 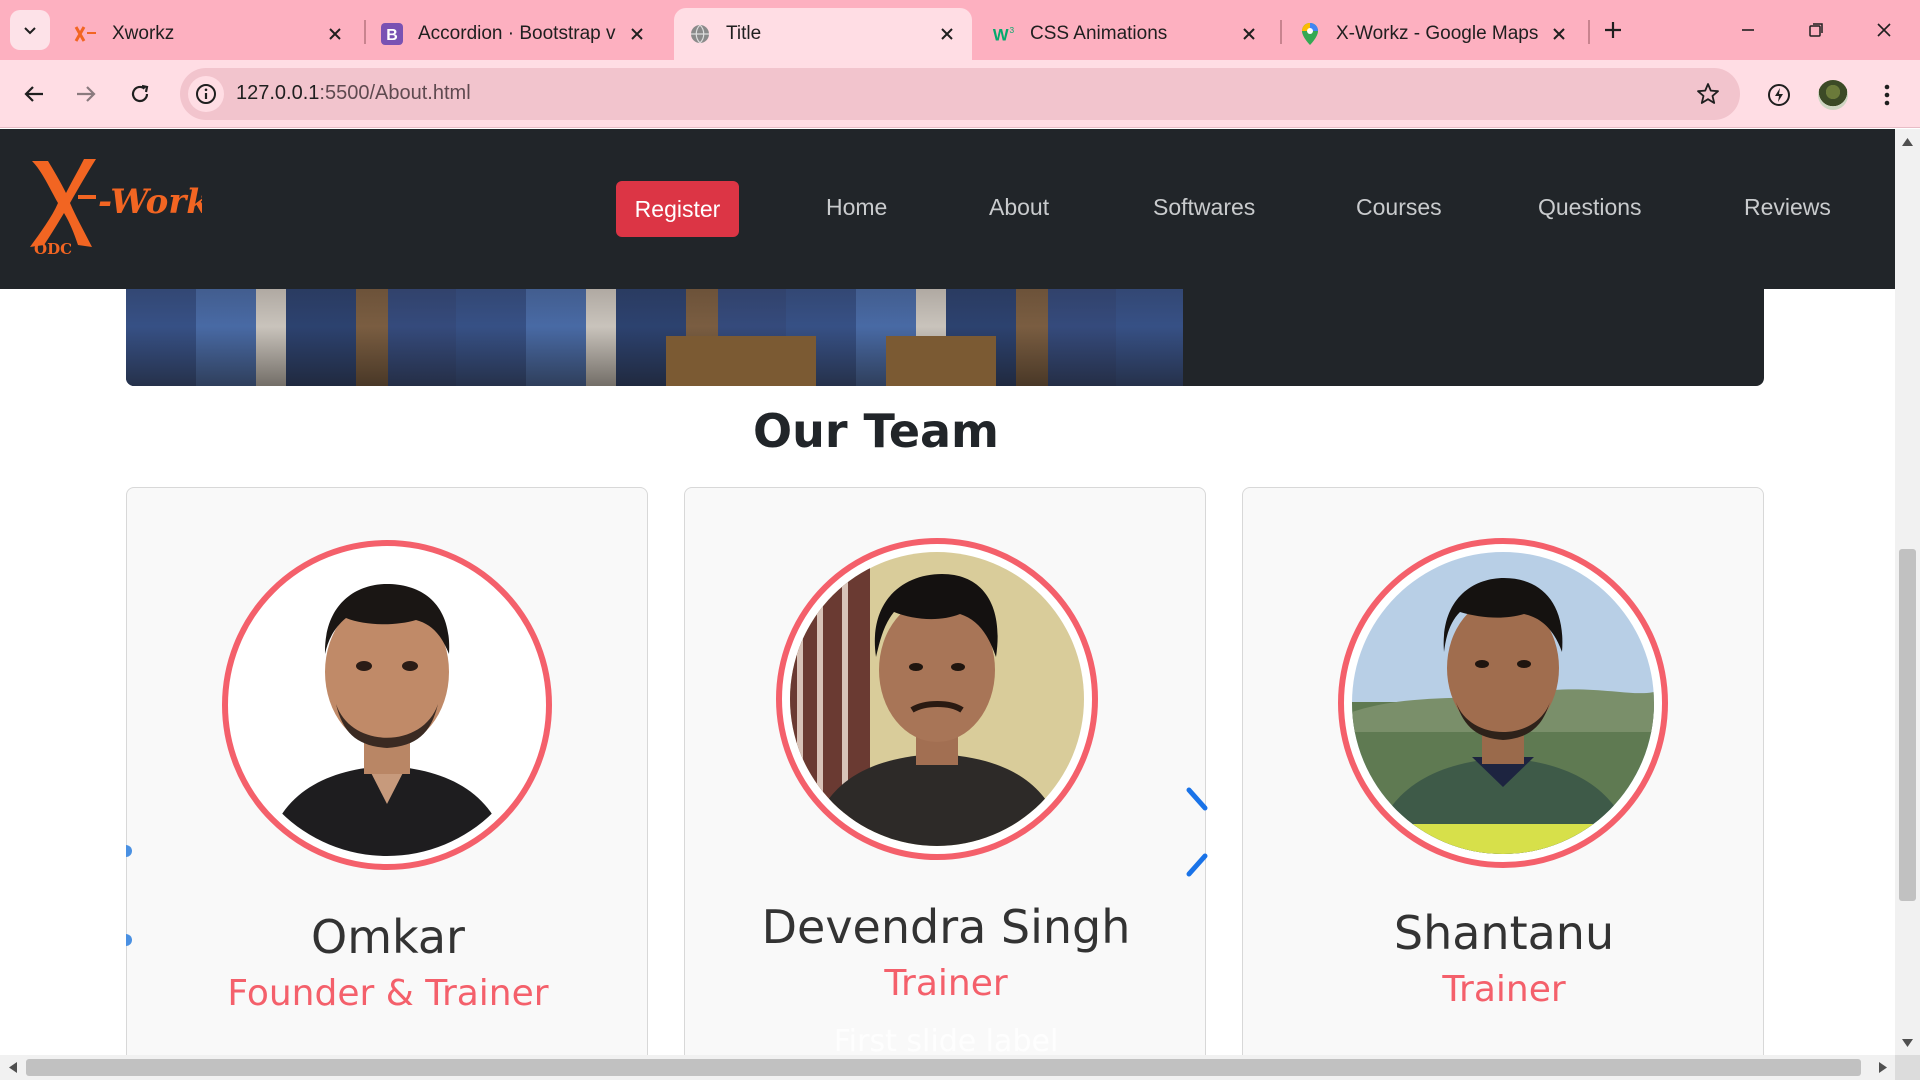 I want to click on svg-text: 3, so click(x=1012, y=30).